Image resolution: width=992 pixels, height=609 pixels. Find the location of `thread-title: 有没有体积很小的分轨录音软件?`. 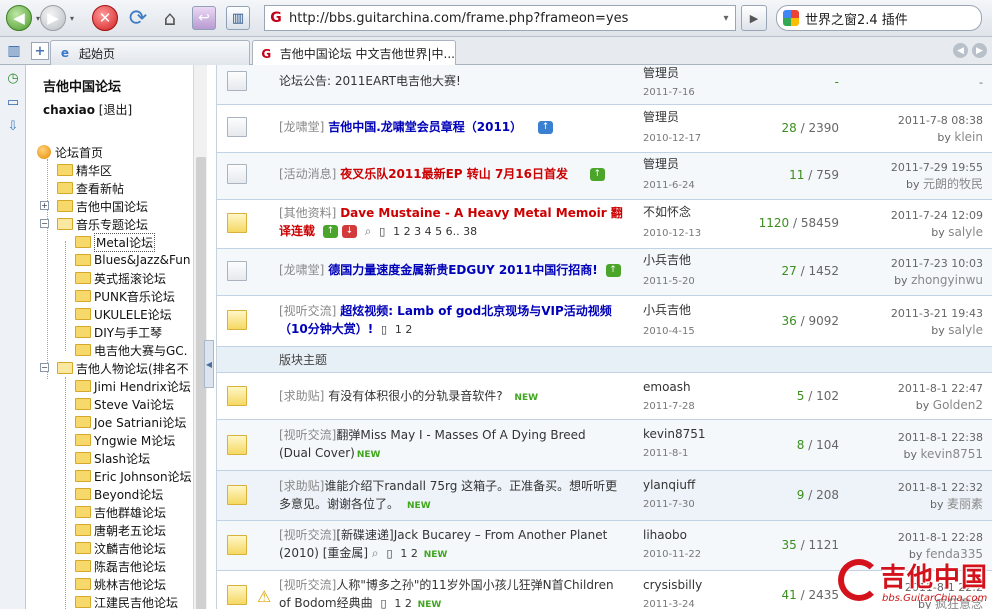

thread-title: 有没有体积很小的分轨录音软件? is located at coordinates (415, 396).